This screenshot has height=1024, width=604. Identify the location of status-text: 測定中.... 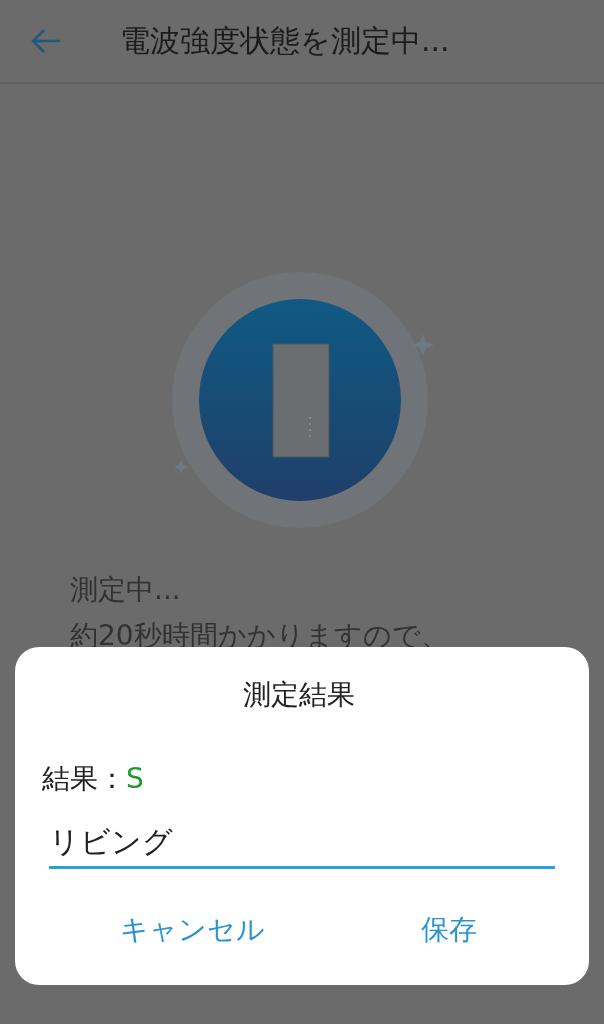
(126, 590).